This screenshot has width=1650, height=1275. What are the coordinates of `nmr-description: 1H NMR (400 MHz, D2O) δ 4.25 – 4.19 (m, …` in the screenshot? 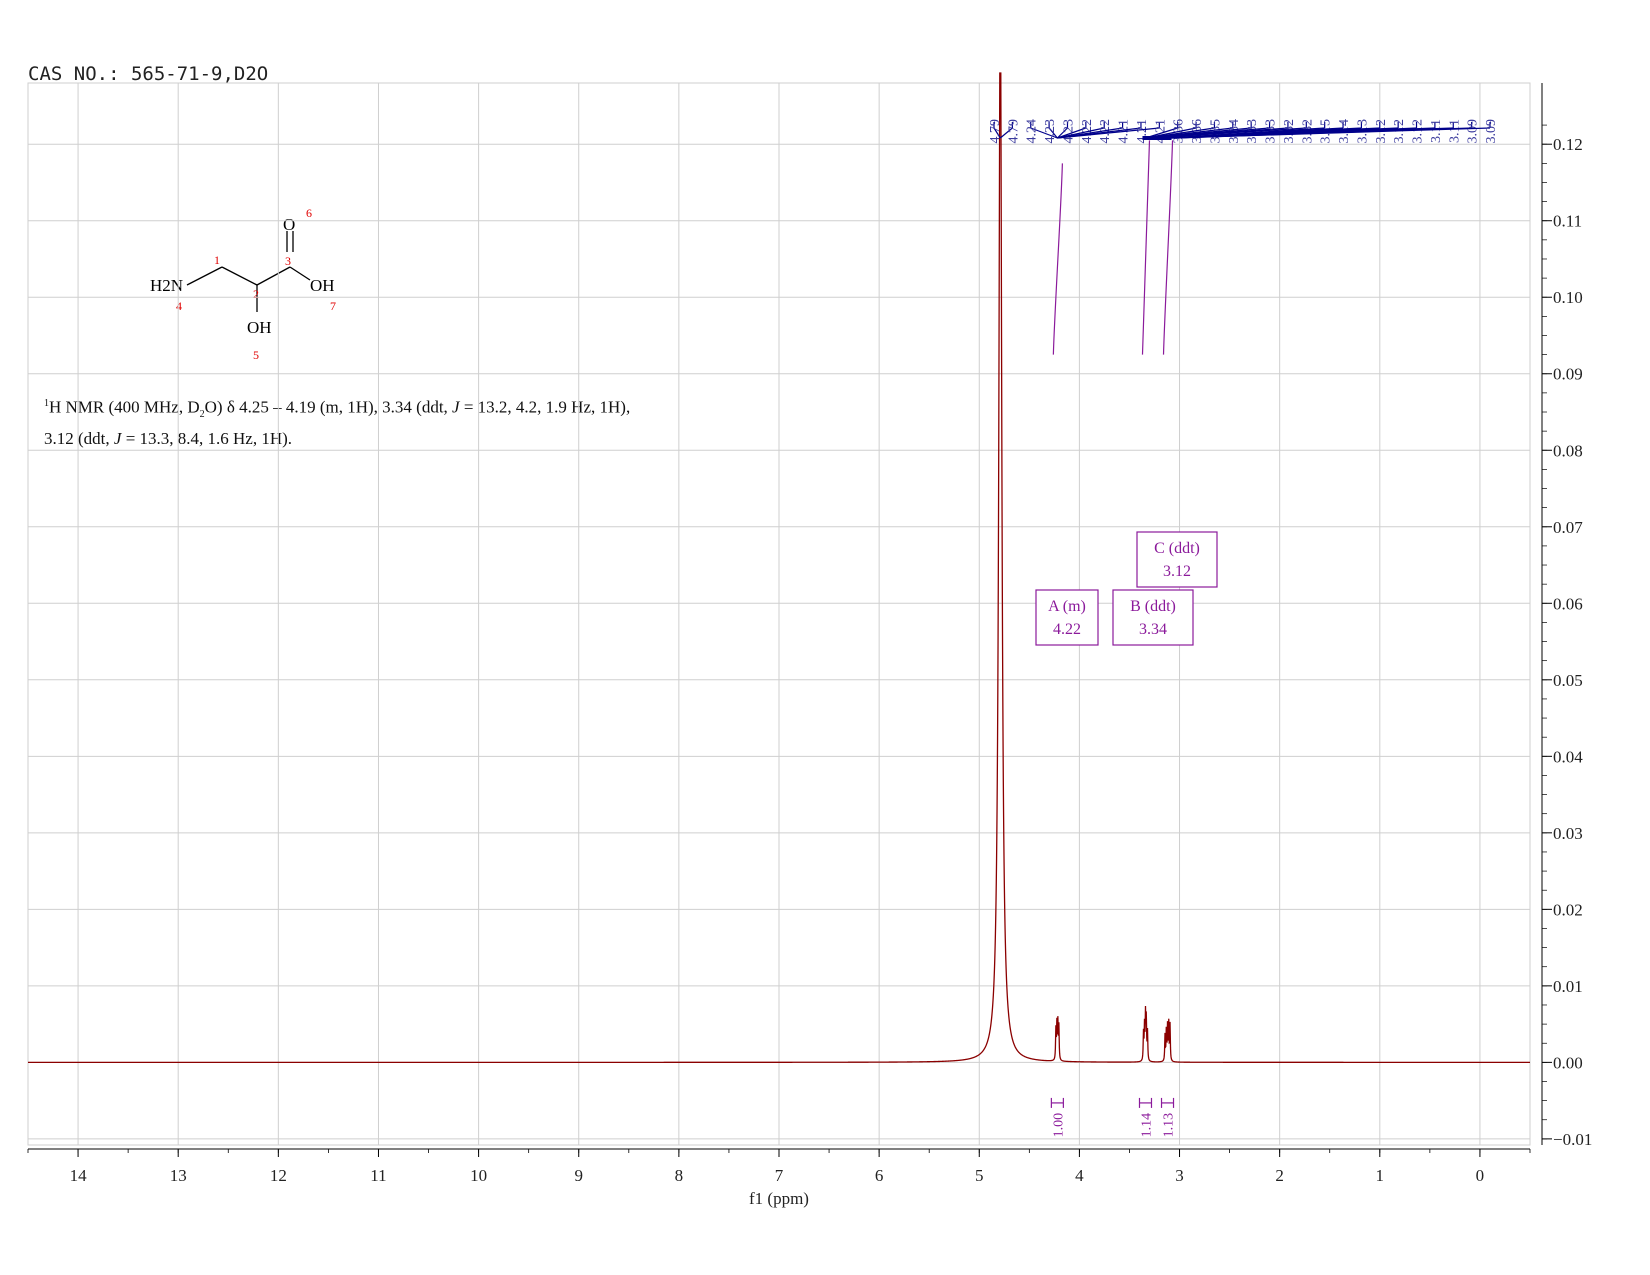 It's located at (364, 421).